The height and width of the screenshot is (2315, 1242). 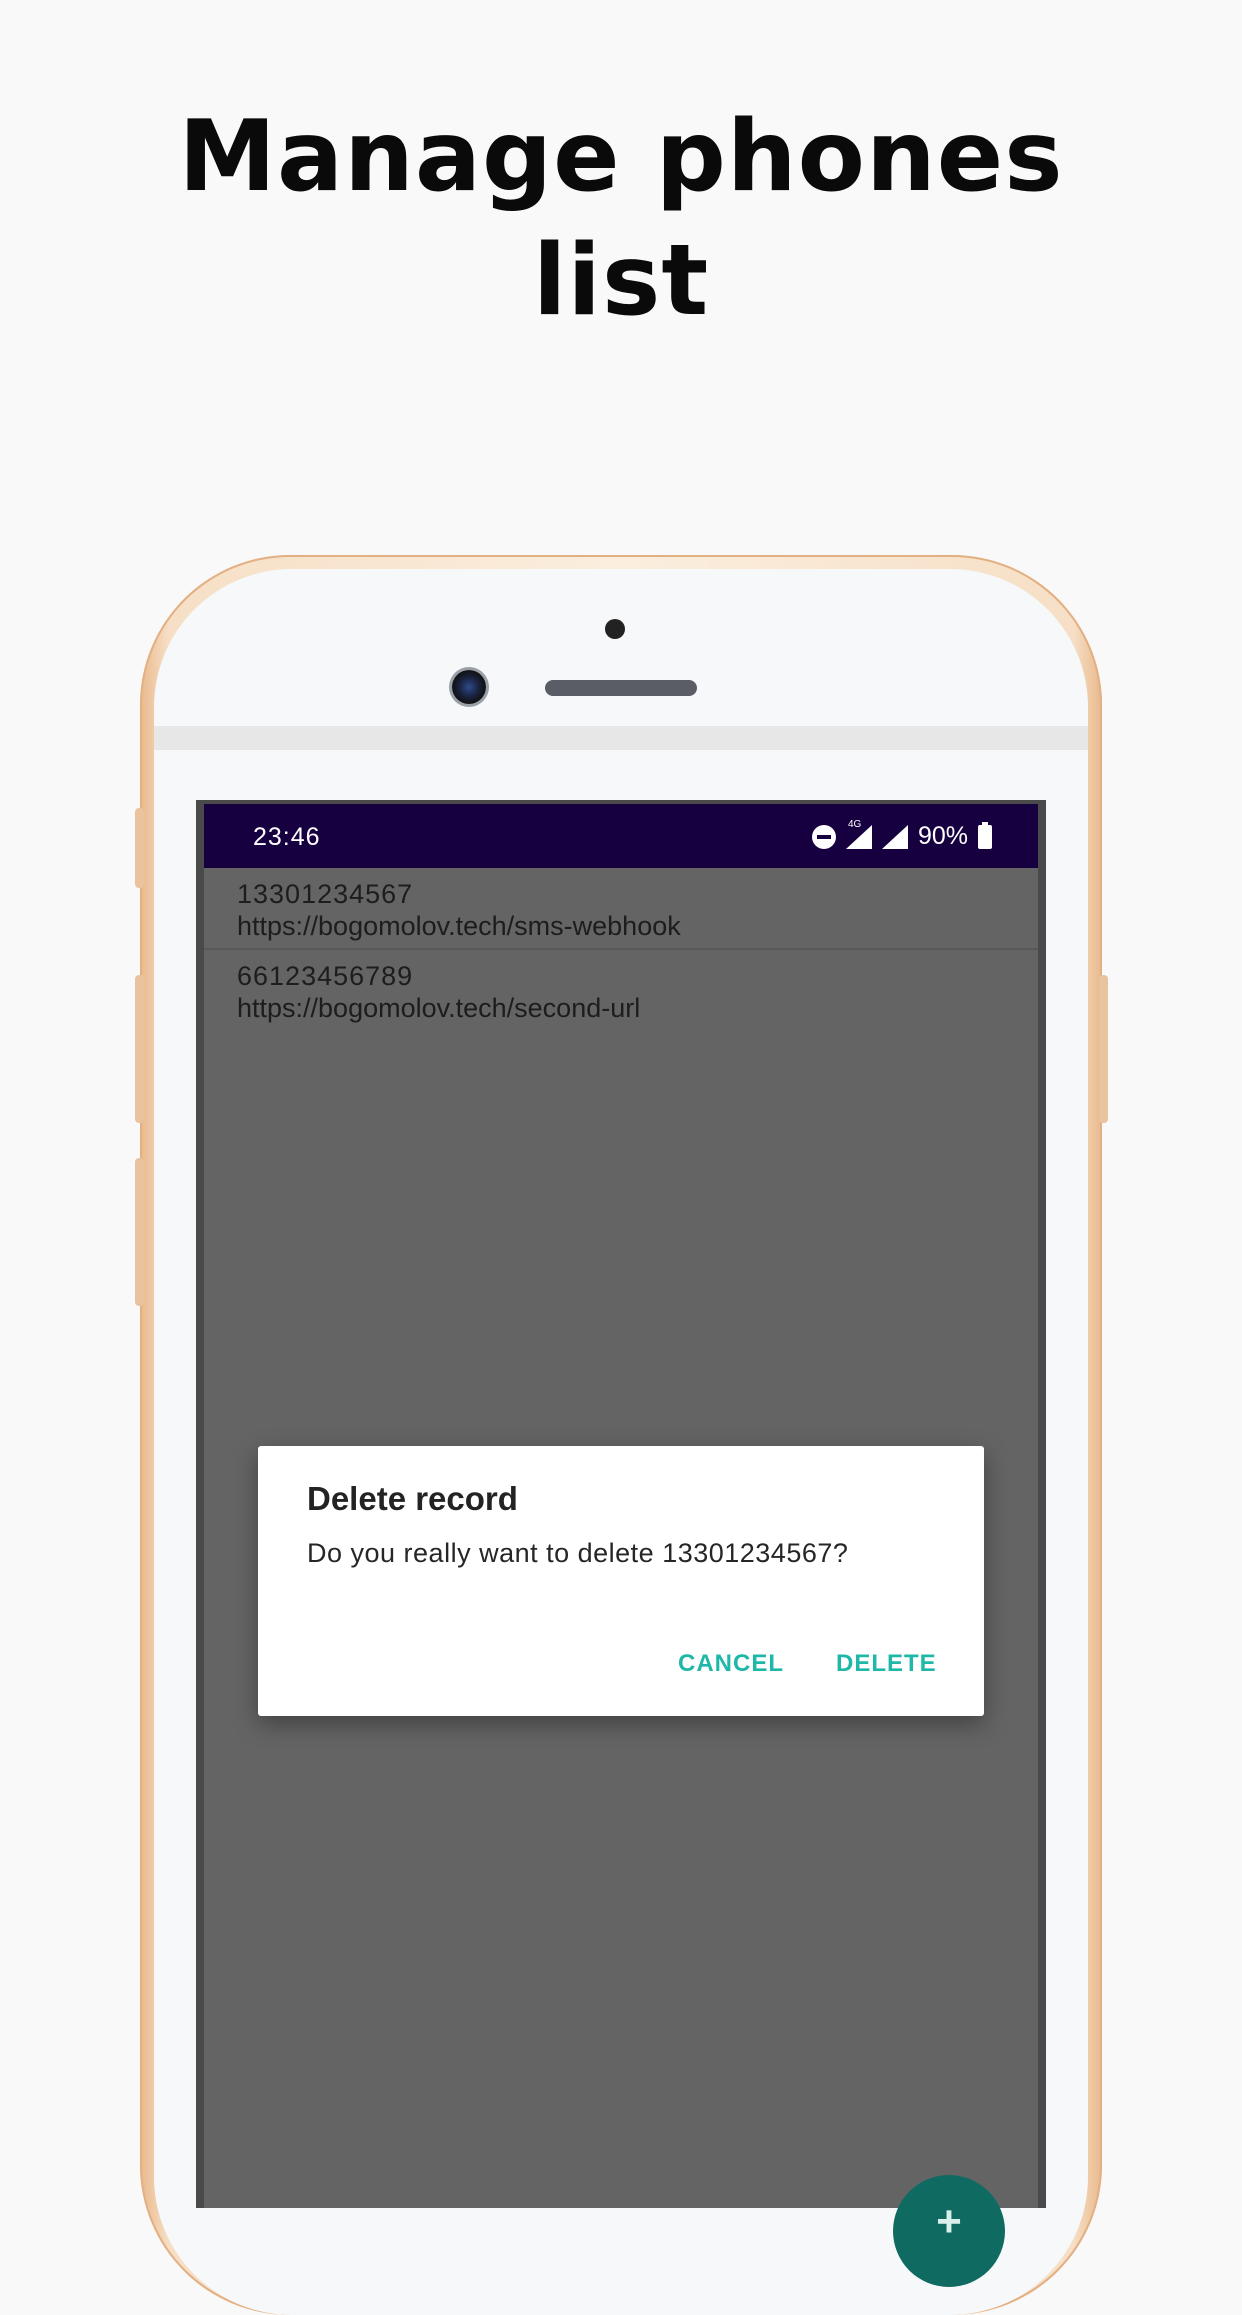 I want to click on record-url: https://bogomolov.tech/second-url, so click(x=439, y=1008).